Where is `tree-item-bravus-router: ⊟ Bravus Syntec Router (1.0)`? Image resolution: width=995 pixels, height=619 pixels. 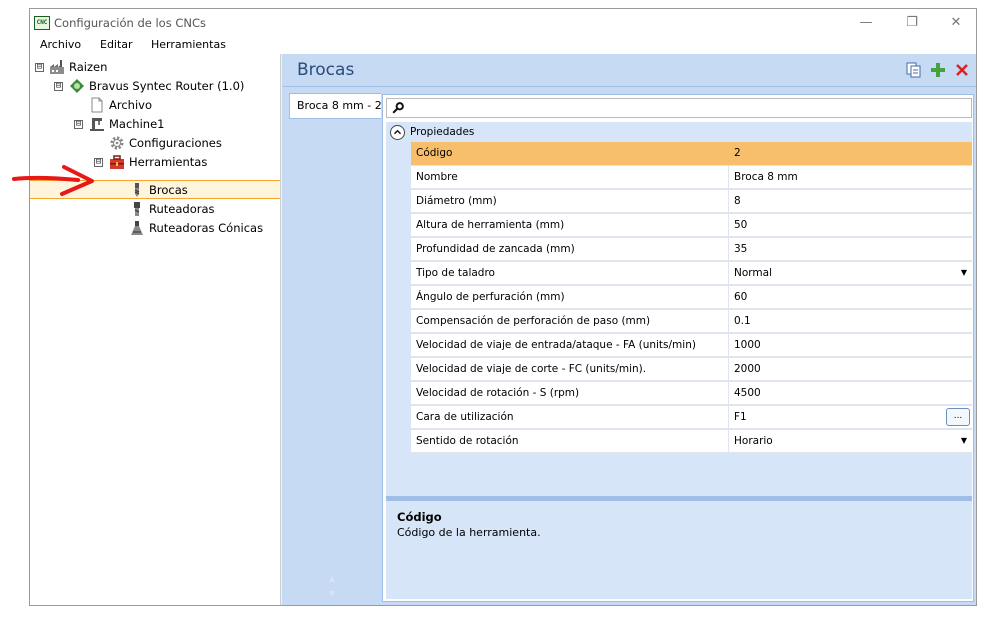 tree-item-bravus-router: ⊟ Bravus Syntec Router (1.0) is located at coordinates (155, 86).